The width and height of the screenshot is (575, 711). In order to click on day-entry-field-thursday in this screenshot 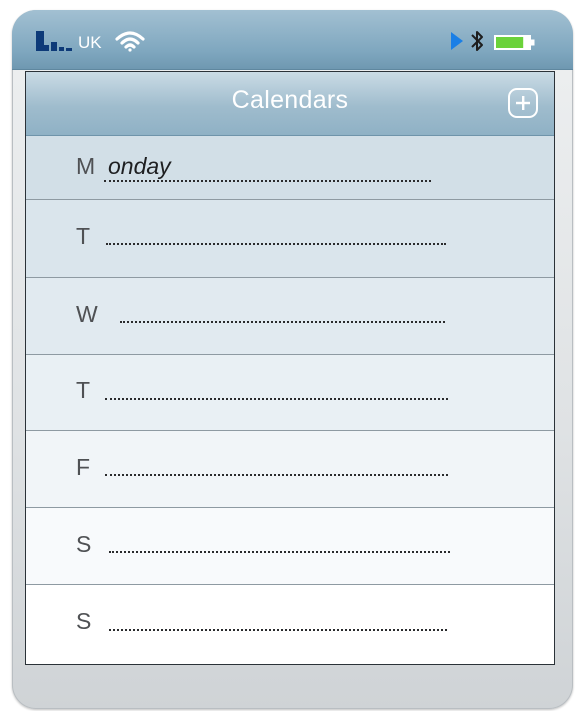, I will do `click(276, 387)`.